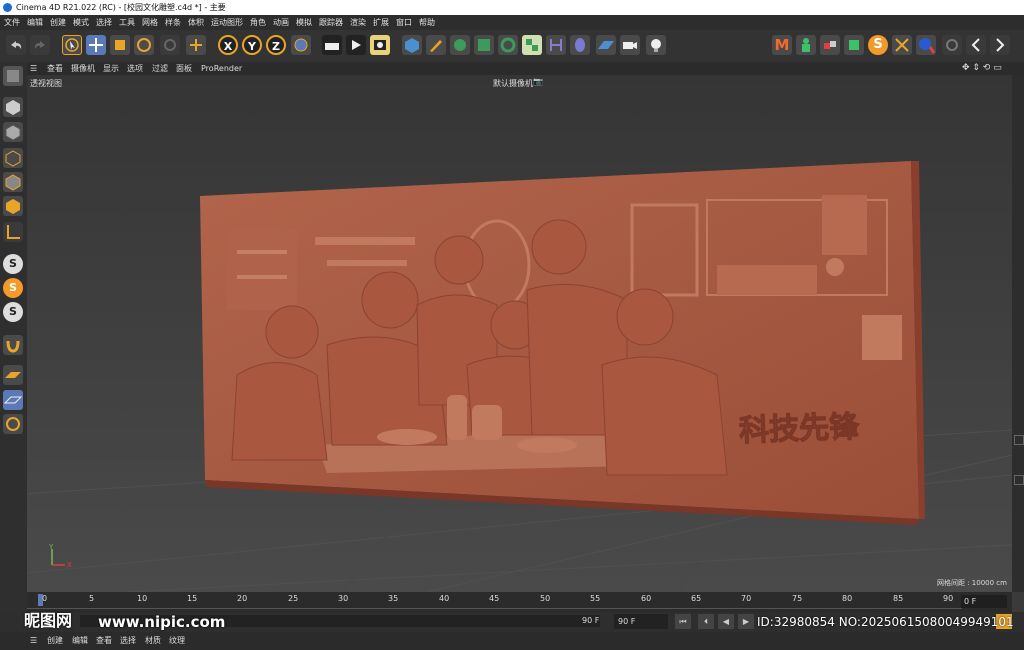  What do you see at coordinates (358, 22) in the screenshot?
I see `menu-render: 渲染` at bounding box center [358, 22].